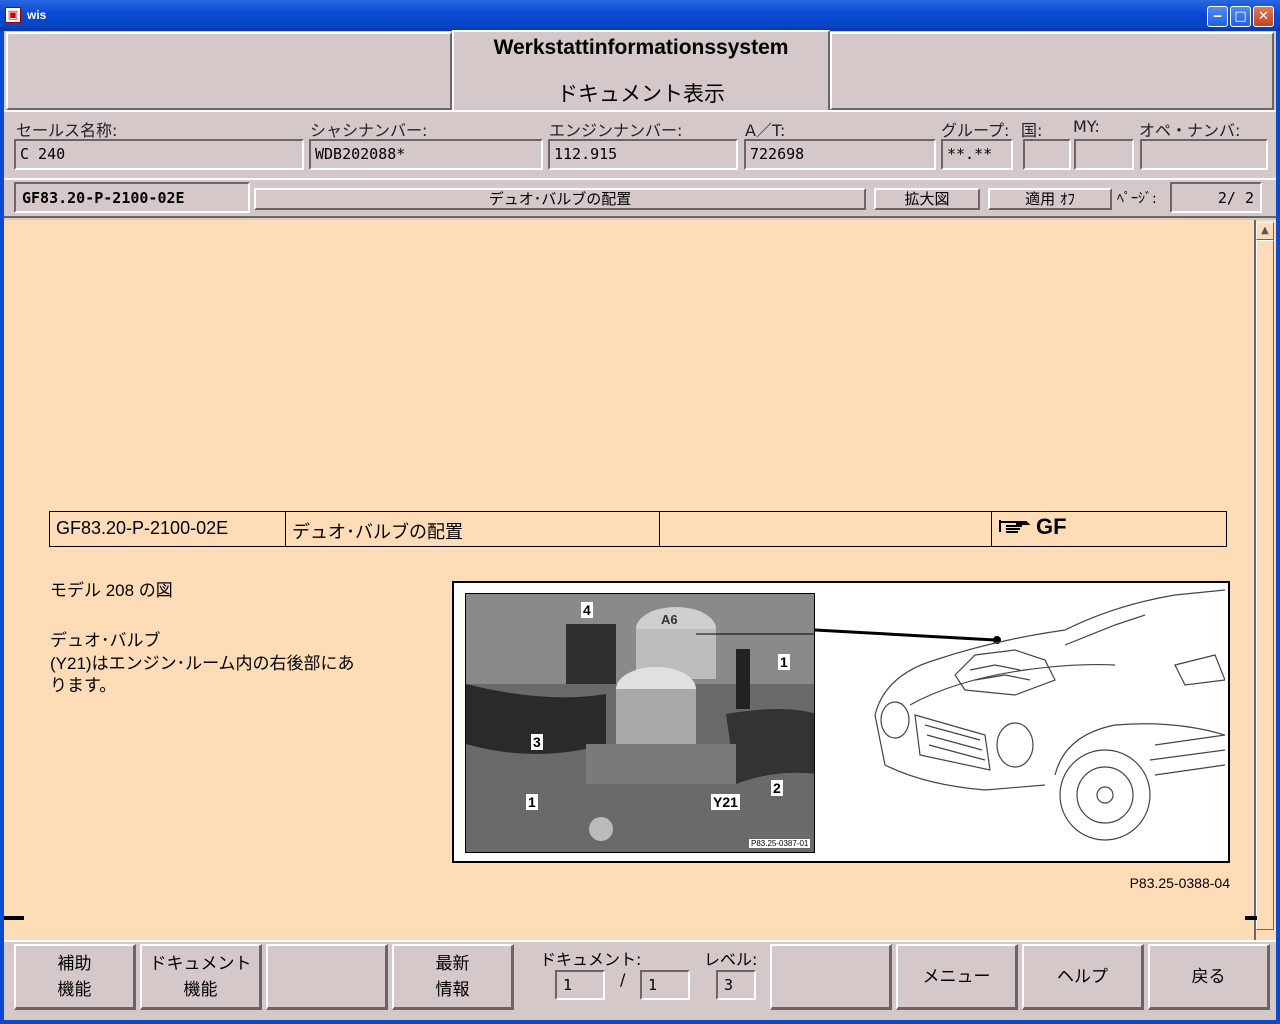 Image resolution: width=1280 pixels, height=1024 pixels. What do you see at coordinates (1104, 154) in the screenshot?
I see `my-field` at bounding box center [1104, 154].